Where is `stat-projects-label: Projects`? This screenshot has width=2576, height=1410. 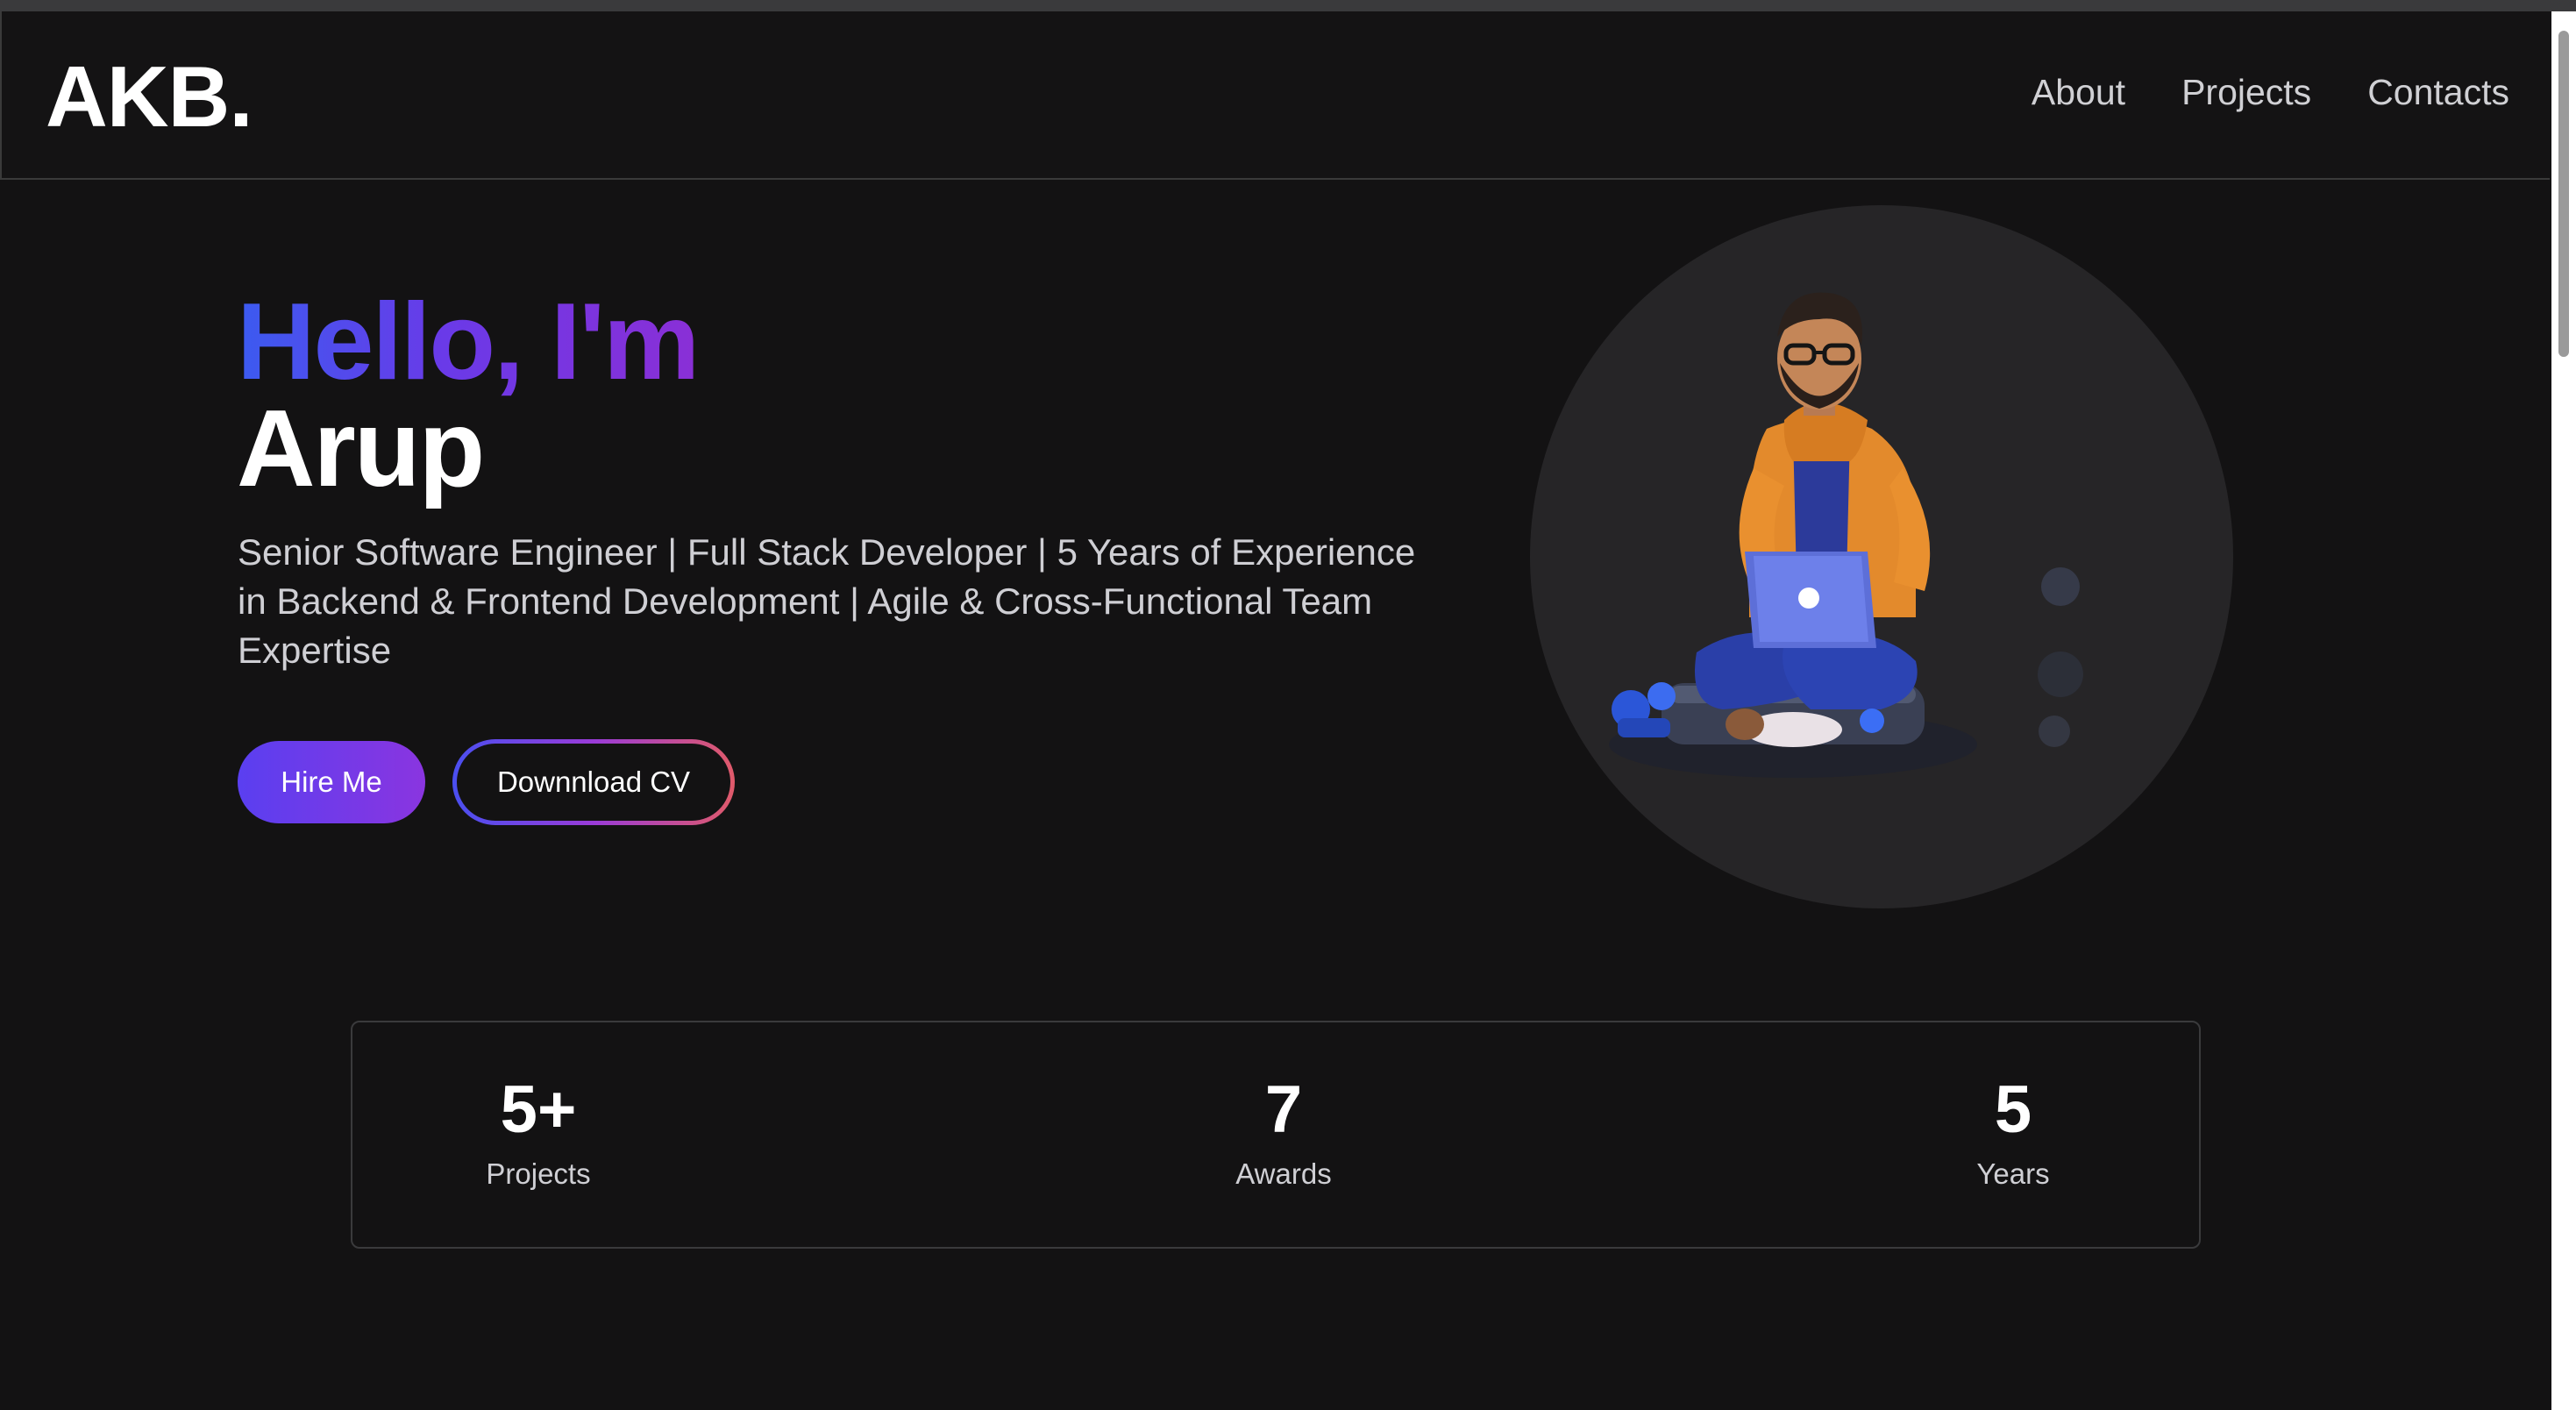 stat-projects-label: Projects is located at coordinates (538, 1173).